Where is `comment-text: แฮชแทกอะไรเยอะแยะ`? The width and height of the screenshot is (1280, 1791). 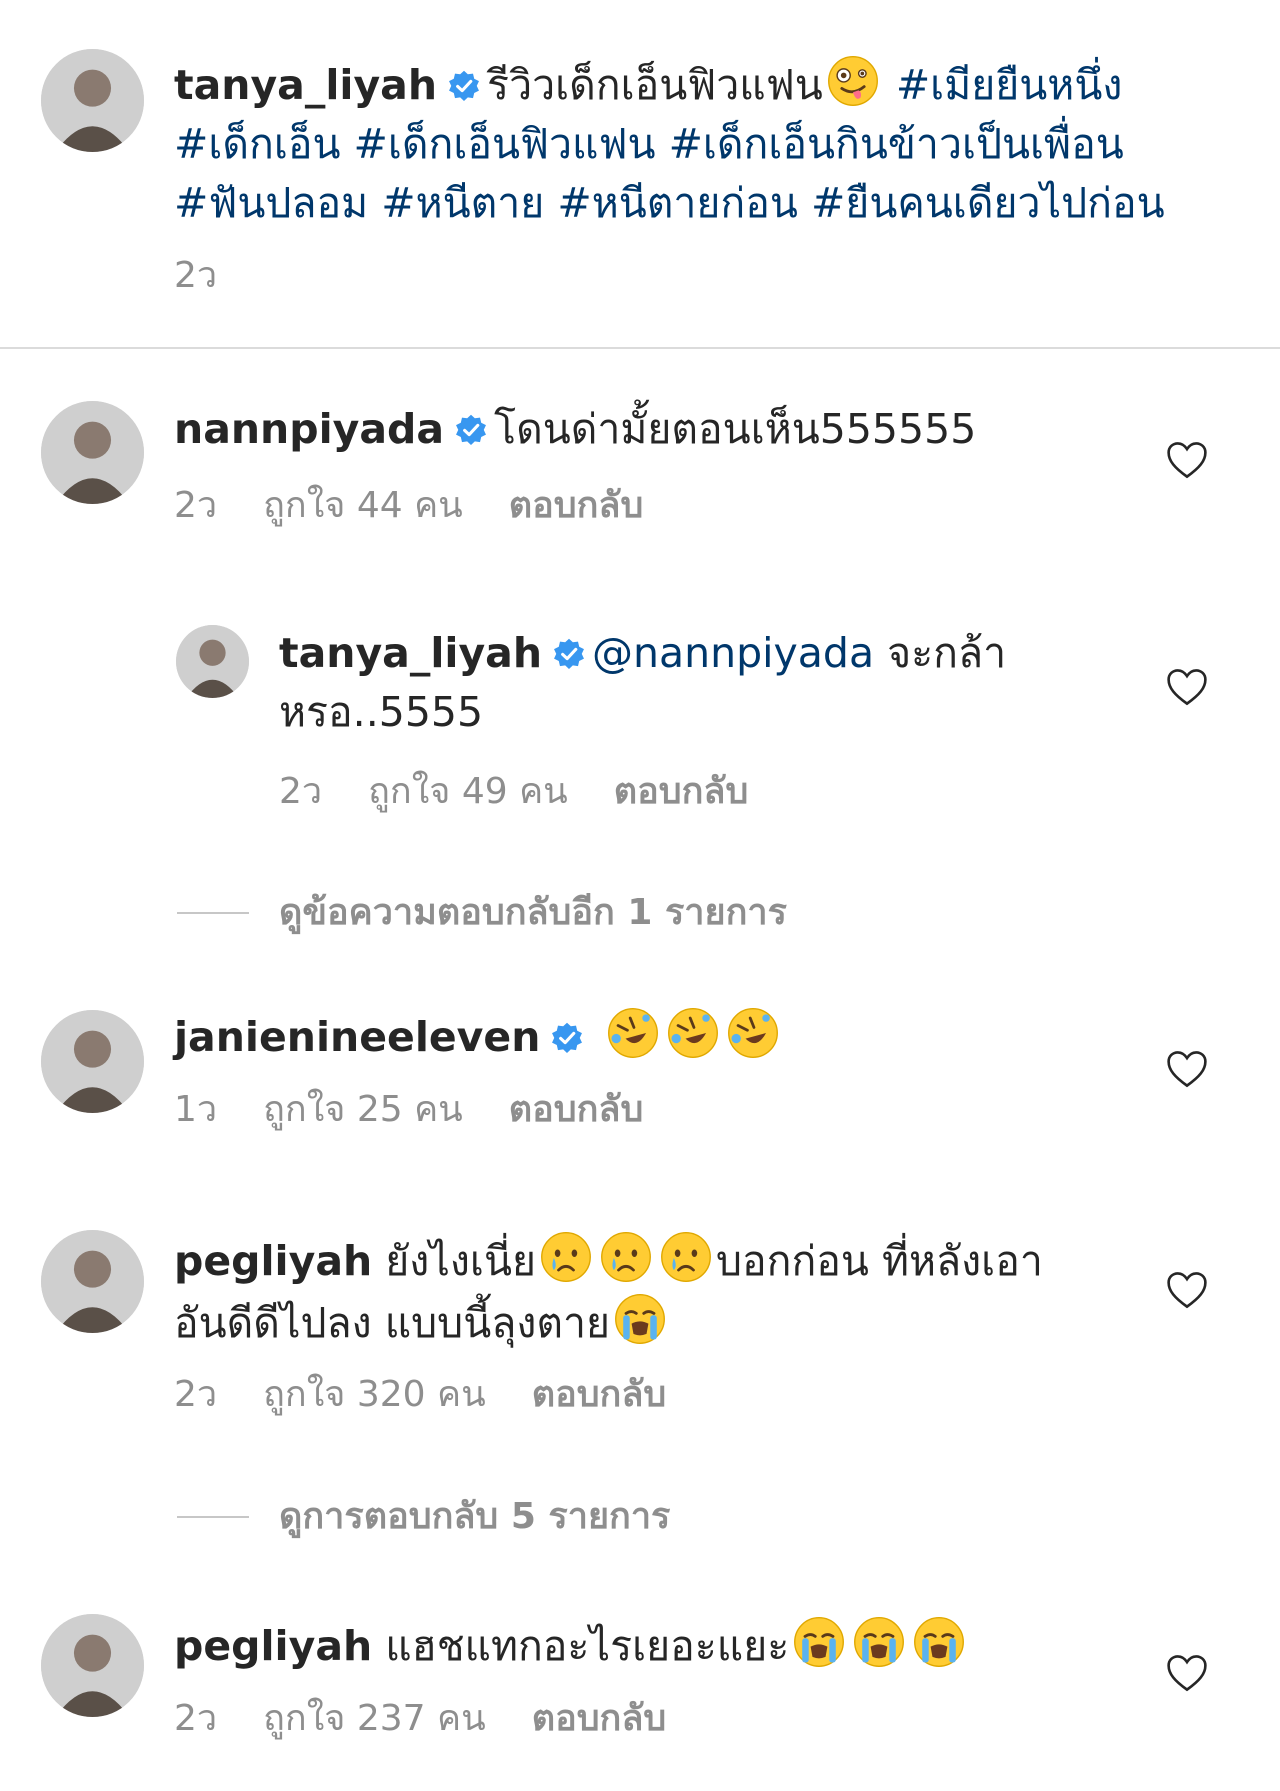 comment-text: แฮชแทกอะไรเยอะแยะ is located at coordinates (587, 1646).